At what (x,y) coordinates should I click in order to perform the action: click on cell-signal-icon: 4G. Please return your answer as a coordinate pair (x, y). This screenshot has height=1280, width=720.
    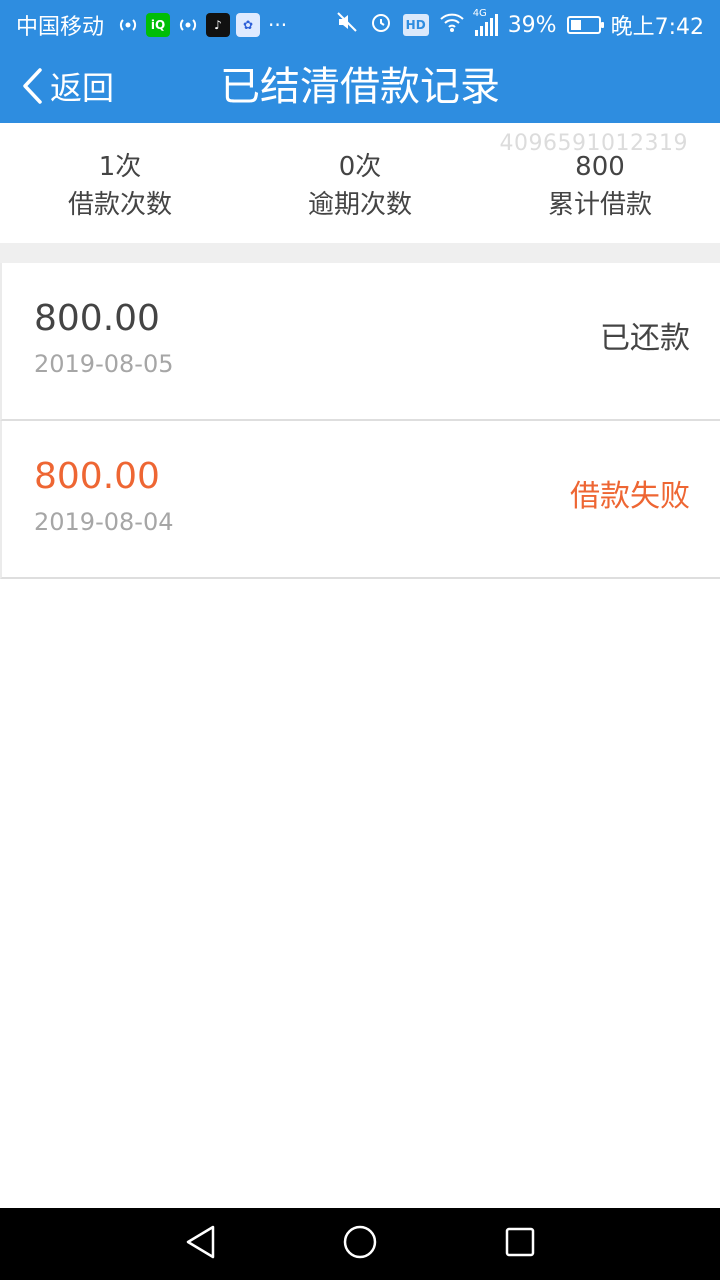
    Looking at the image, I should click on (485, 22).